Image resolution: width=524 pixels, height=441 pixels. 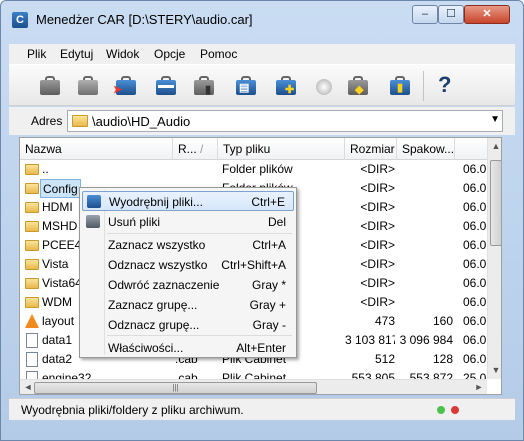 I want to click on file-name: Vista, so click(x=55, y=264).